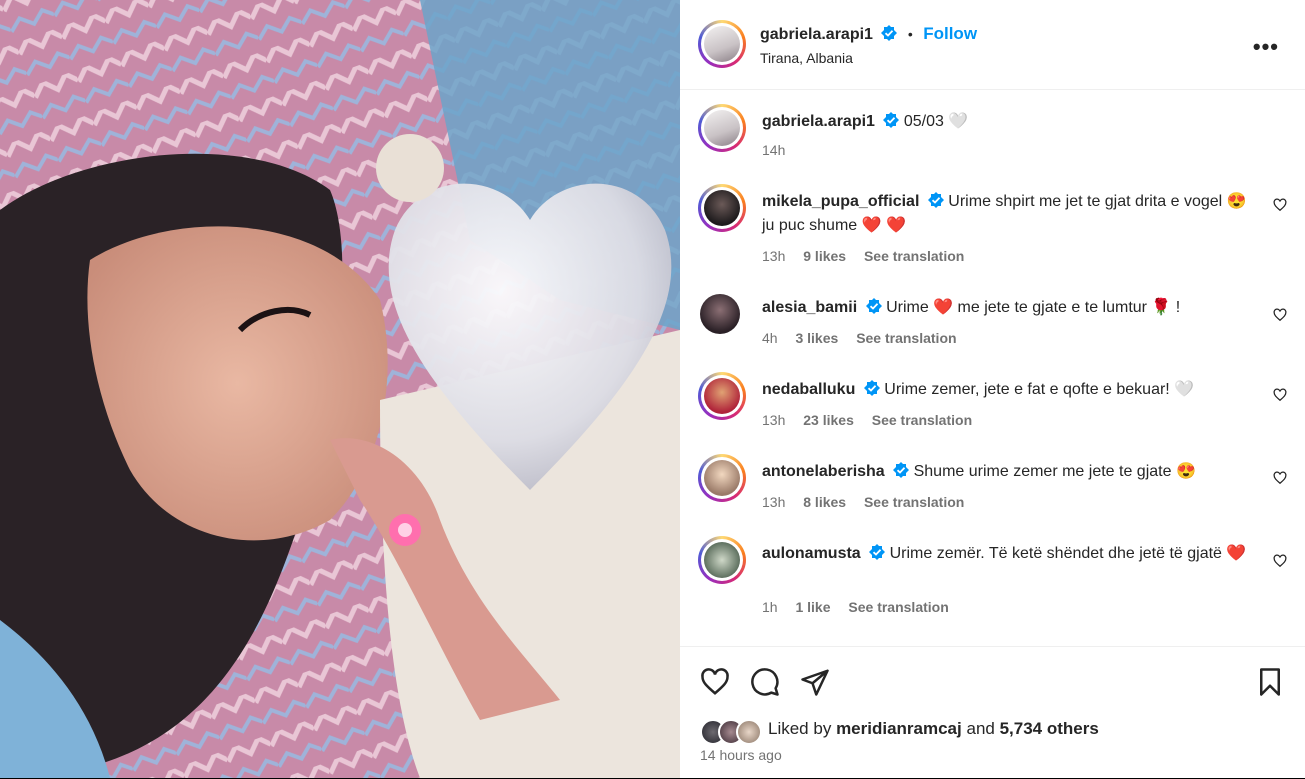  I want to click on share-icon, so click(815, 682).